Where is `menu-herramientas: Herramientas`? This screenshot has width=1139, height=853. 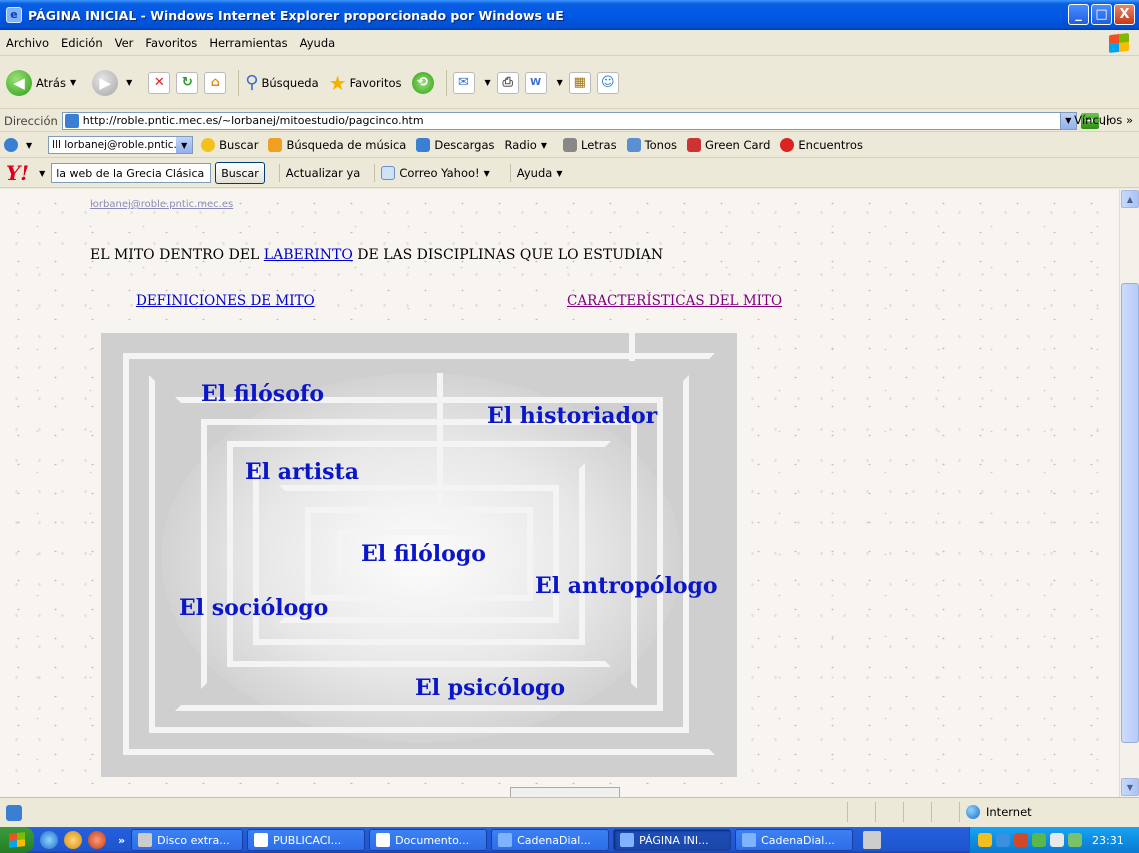 menu-herramientas: Herramientas is located at coordinates (248, 43).